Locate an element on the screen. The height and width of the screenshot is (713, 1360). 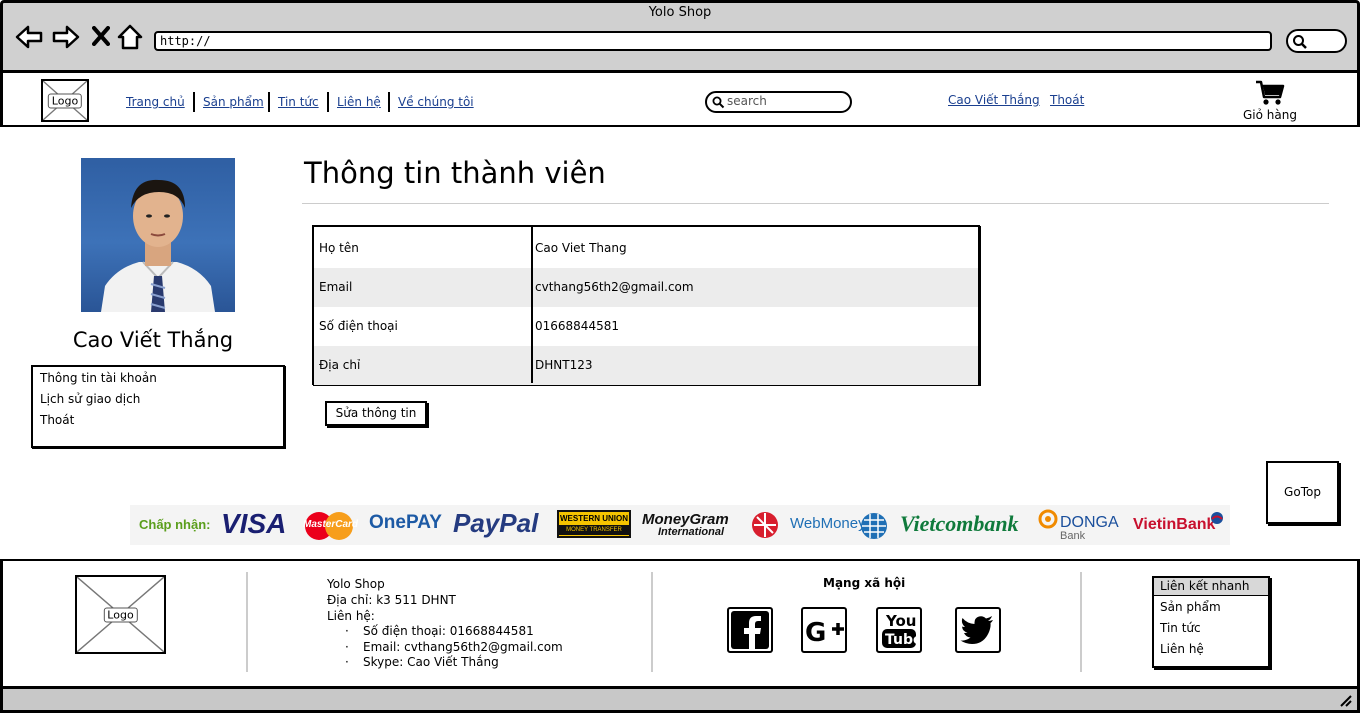
profile-photo is located at coordinates (158, 235).